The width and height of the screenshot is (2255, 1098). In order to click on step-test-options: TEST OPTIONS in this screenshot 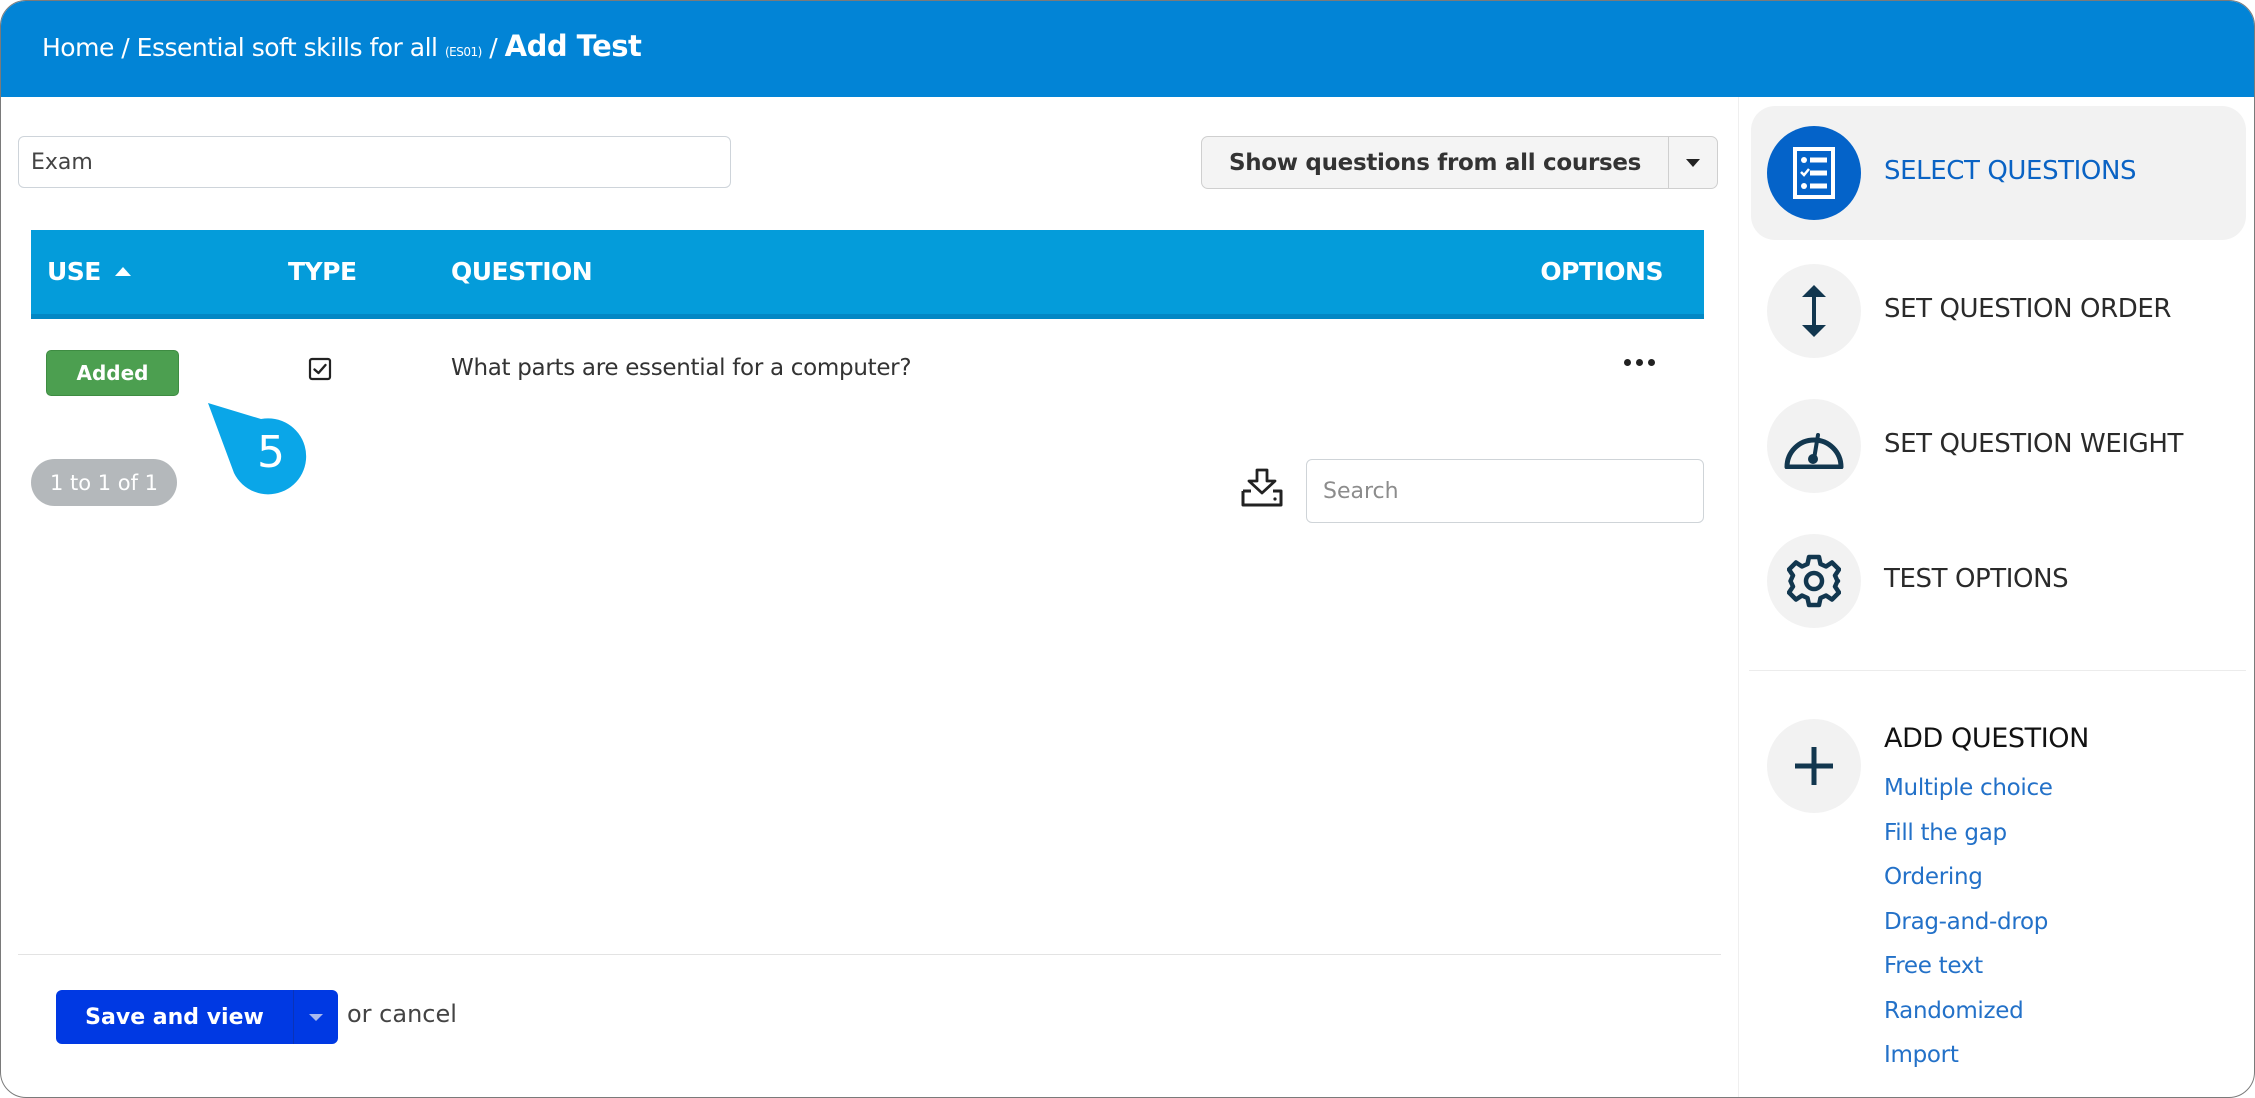, I will do `click(1998, 581)`.